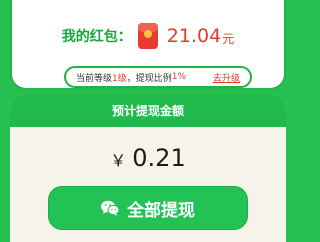  I want to click on balance-unit: 元, so click(228, 39).